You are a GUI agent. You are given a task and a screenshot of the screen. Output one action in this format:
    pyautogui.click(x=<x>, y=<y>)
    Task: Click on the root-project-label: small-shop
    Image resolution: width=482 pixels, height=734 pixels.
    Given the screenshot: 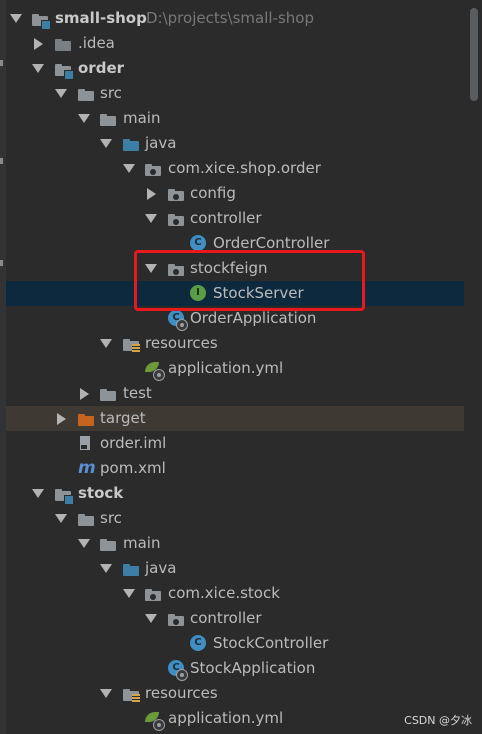 What is the action you would take?
    pyautogui.click(x=101, y=18)
    